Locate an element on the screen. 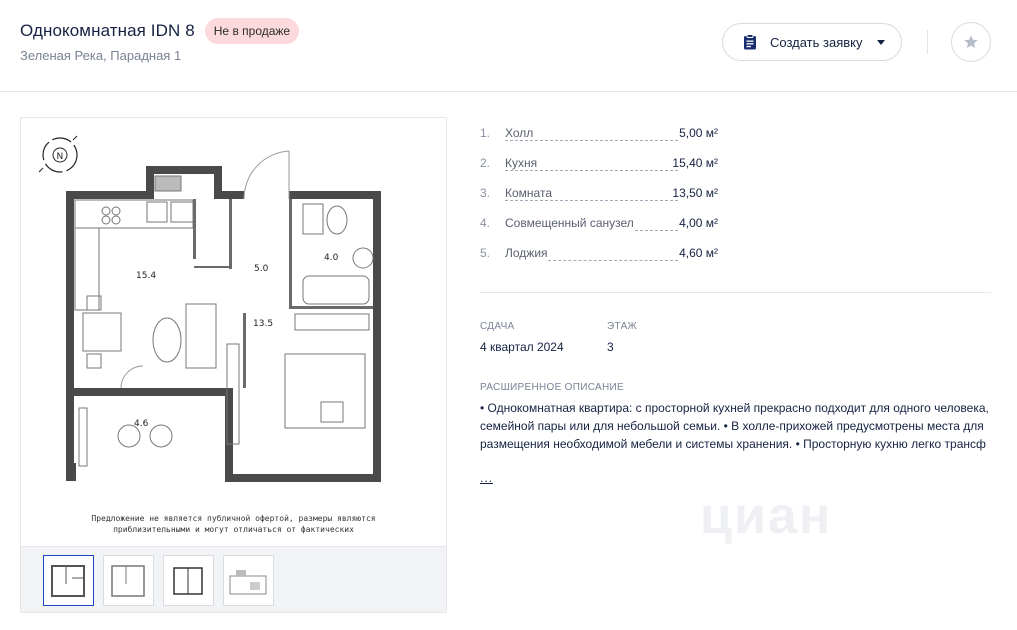 This screenshot has height=630, width=1017. section-divider is located at coordinates (735, 292).